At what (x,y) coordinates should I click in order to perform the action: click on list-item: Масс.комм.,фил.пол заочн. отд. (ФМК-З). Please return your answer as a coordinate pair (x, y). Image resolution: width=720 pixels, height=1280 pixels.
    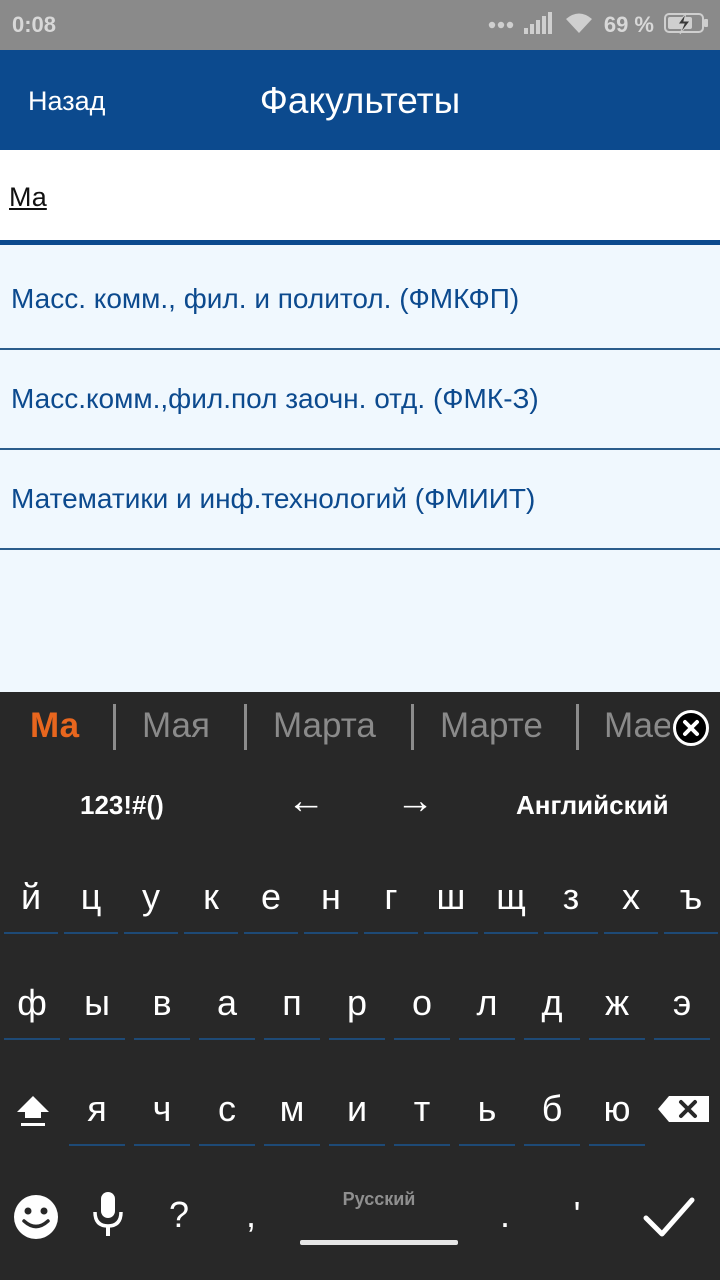
    Looking at the image, I should click on (360, 400).